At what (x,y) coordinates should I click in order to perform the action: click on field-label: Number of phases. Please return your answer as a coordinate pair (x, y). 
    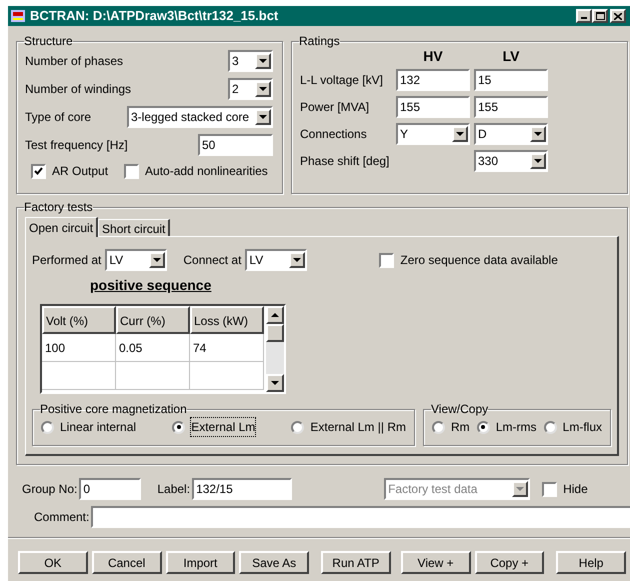
    Looking at the image, I should click on (74, 61).